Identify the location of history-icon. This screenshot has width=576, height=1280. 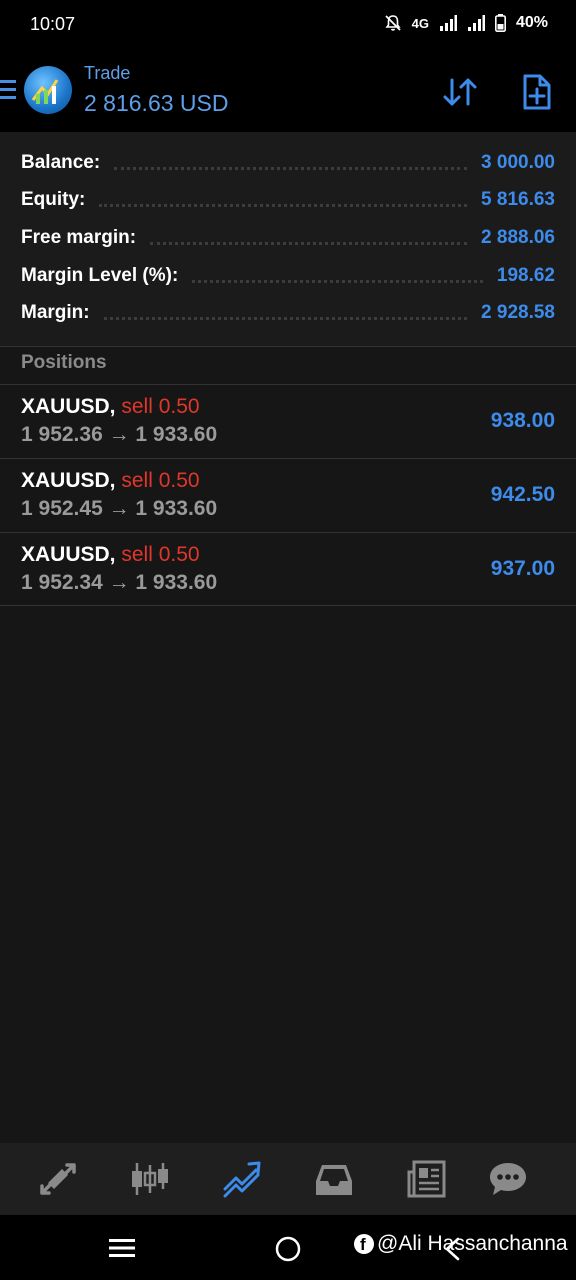
(334, 1180).